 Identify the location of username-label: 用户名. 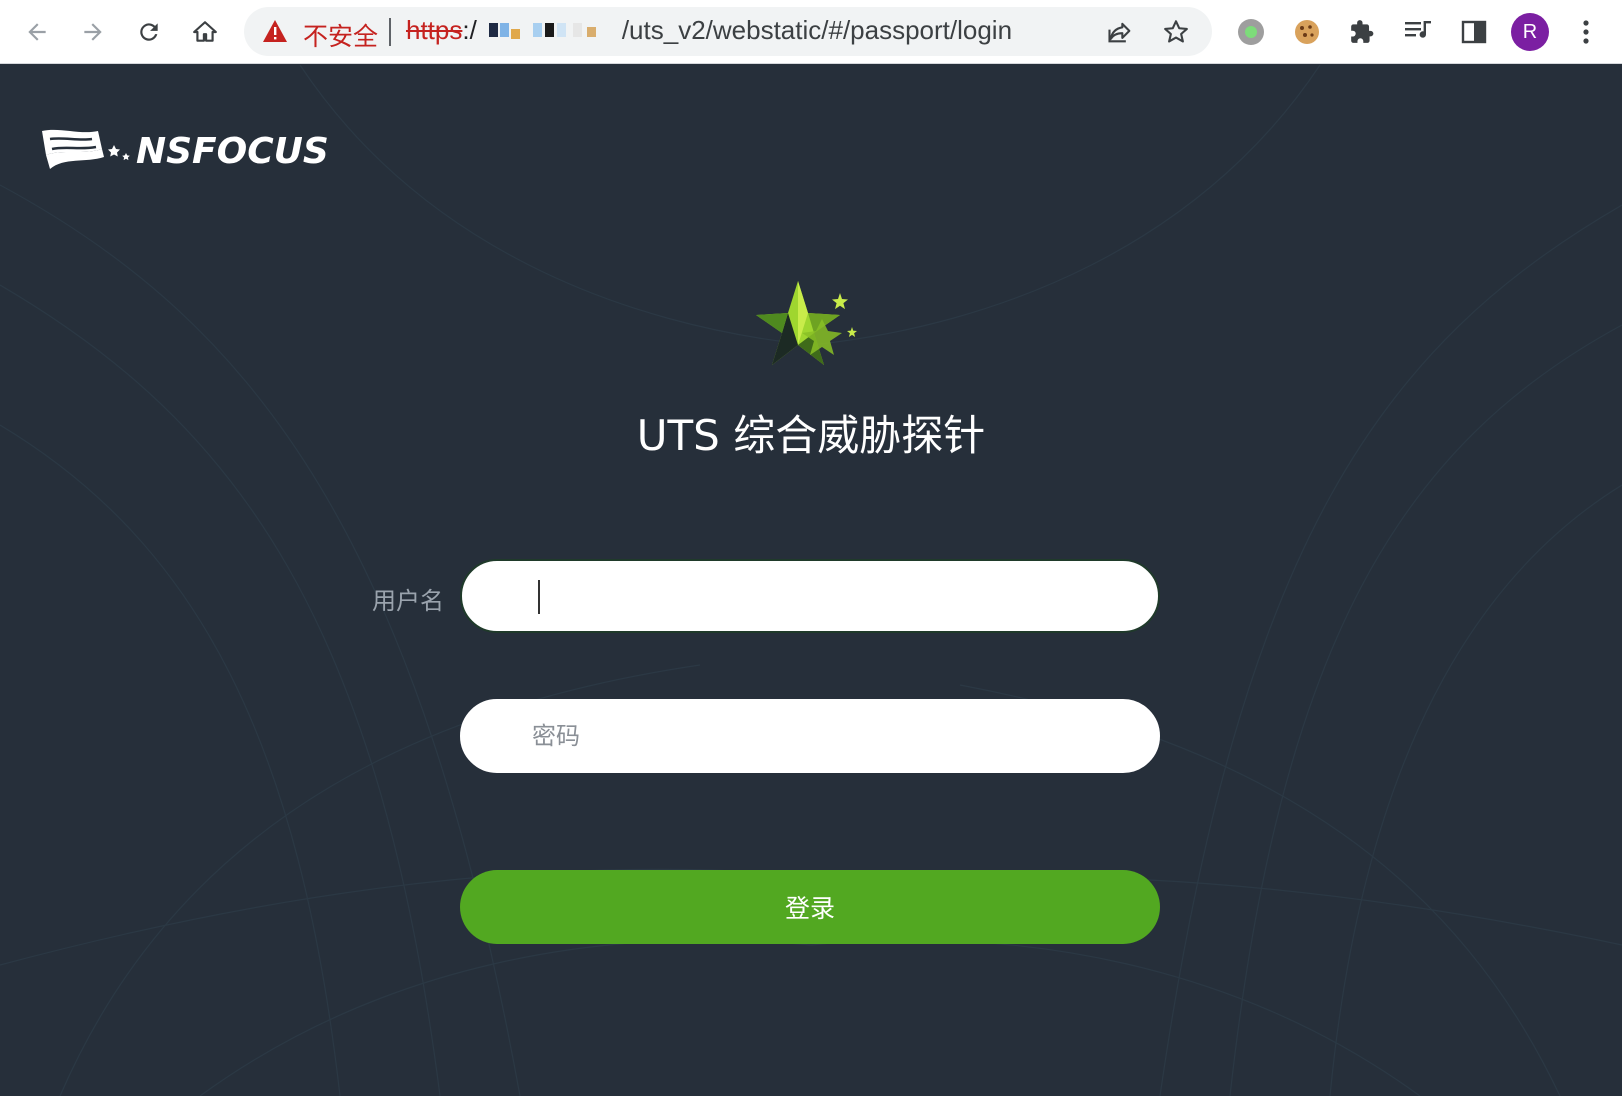
(408, 601).